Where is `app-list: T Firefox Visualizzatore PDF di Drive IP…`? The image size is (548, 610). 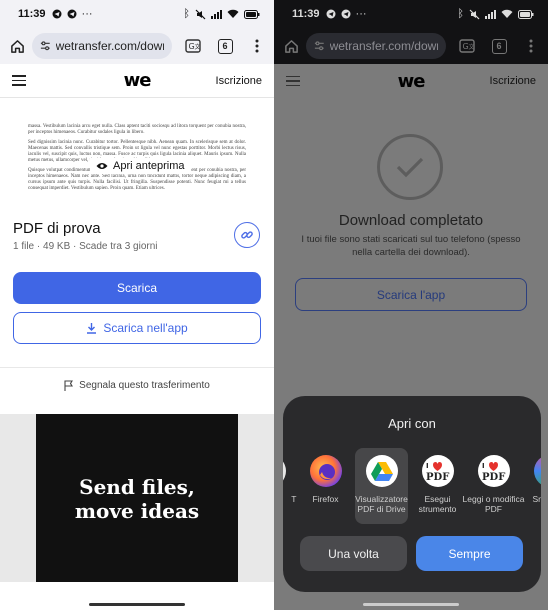
app-list: T Firefox Visualizzatore PDF di Drive IP… is located at coordinates (412, 486).